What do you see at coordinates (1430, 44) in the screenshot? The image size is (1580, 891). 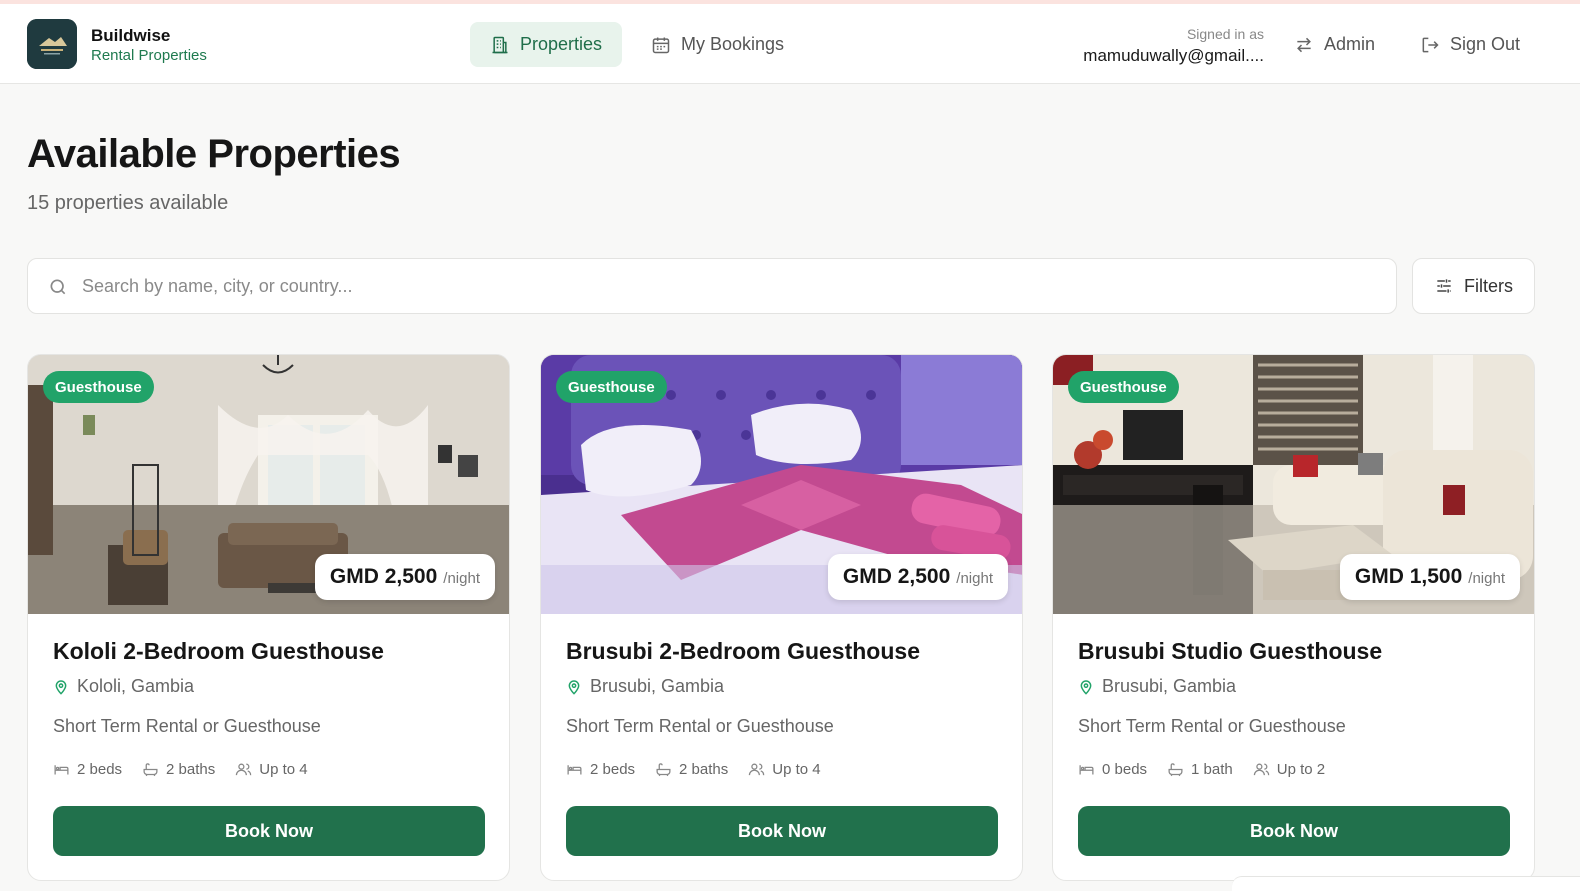 I see `logout-icon` at bounding box center [1430, 44].